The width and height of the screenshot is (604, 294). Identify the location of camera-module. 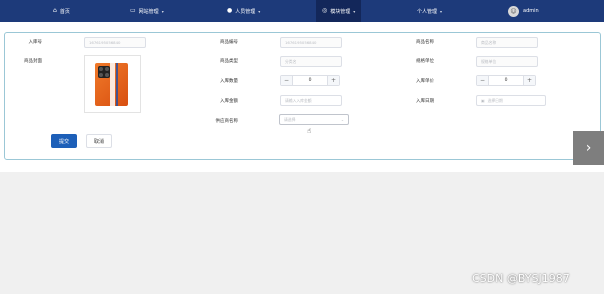
(104, 72).